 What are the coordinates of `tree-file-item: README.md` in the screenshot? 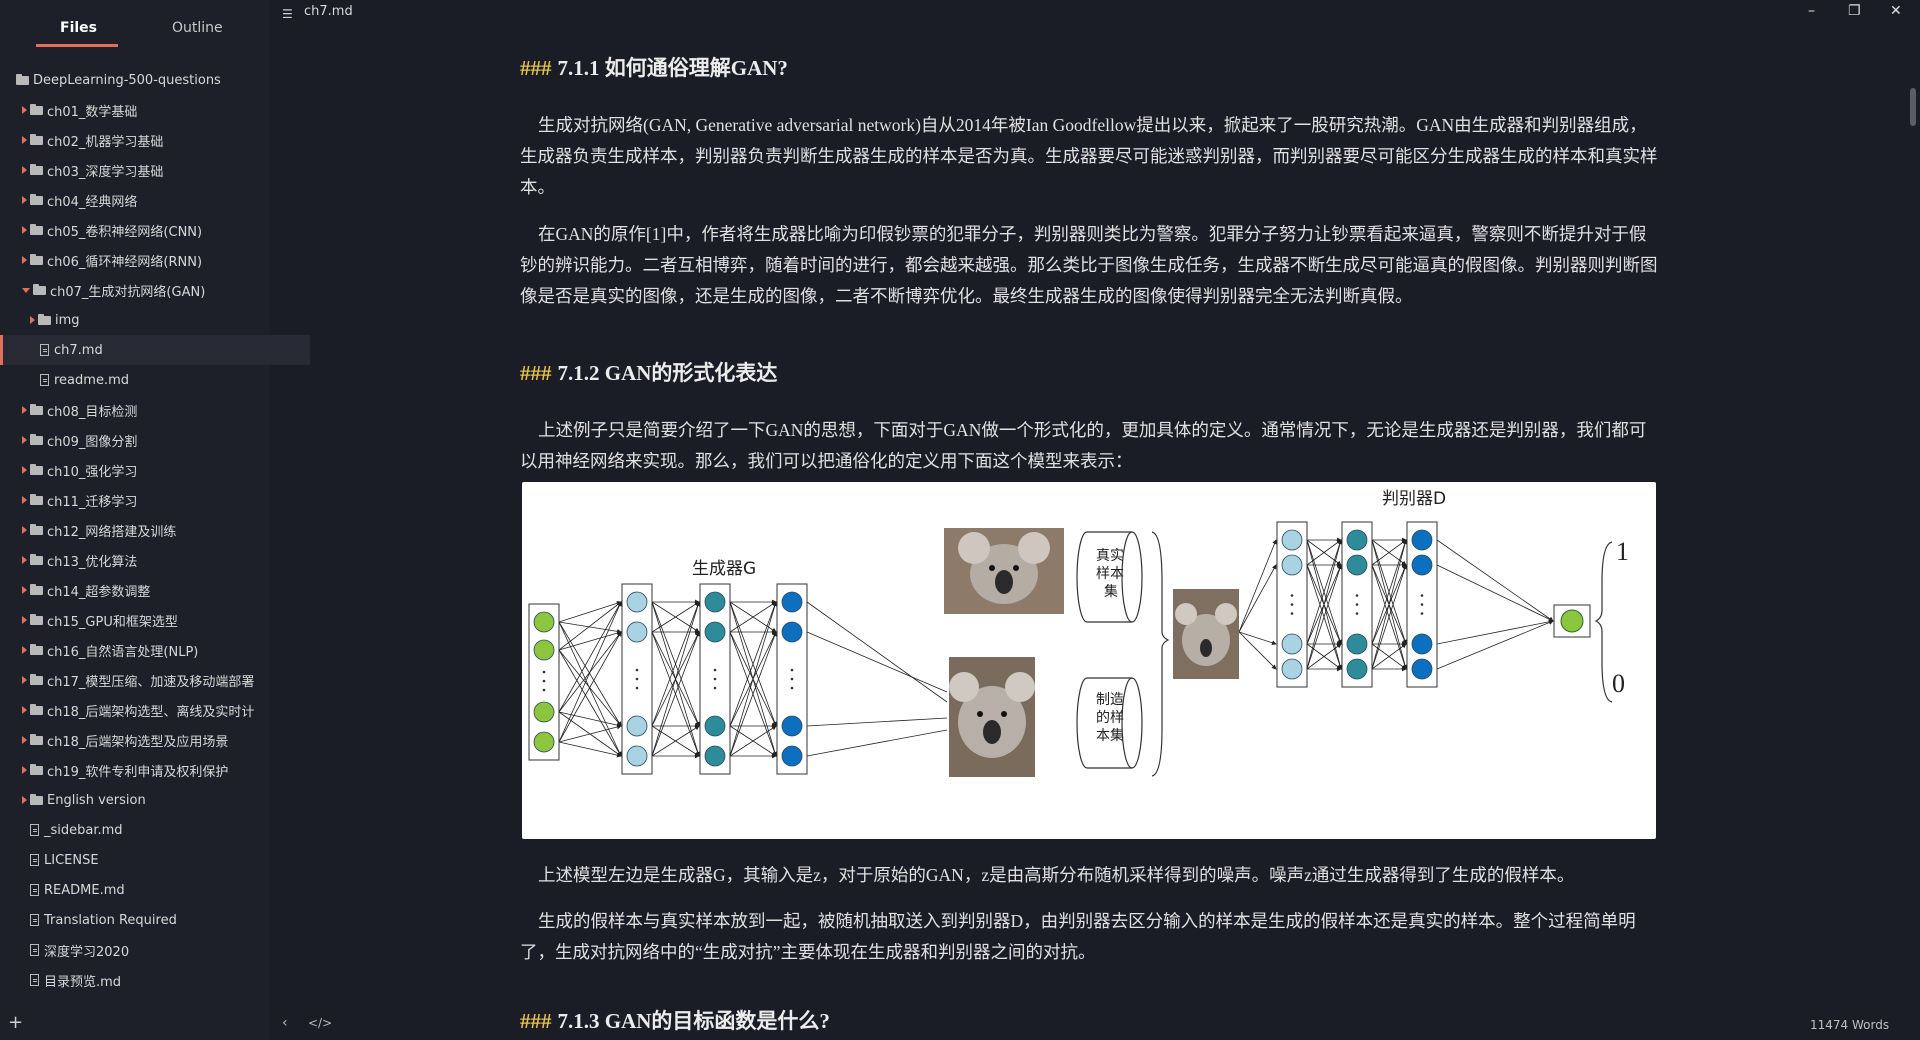 It's located at (150, 890).